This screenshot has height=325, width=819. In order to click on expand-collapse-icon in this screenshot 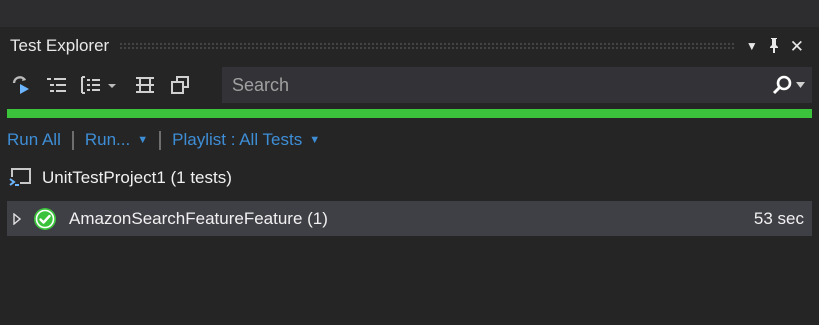, I will do `click(145, 85)`.